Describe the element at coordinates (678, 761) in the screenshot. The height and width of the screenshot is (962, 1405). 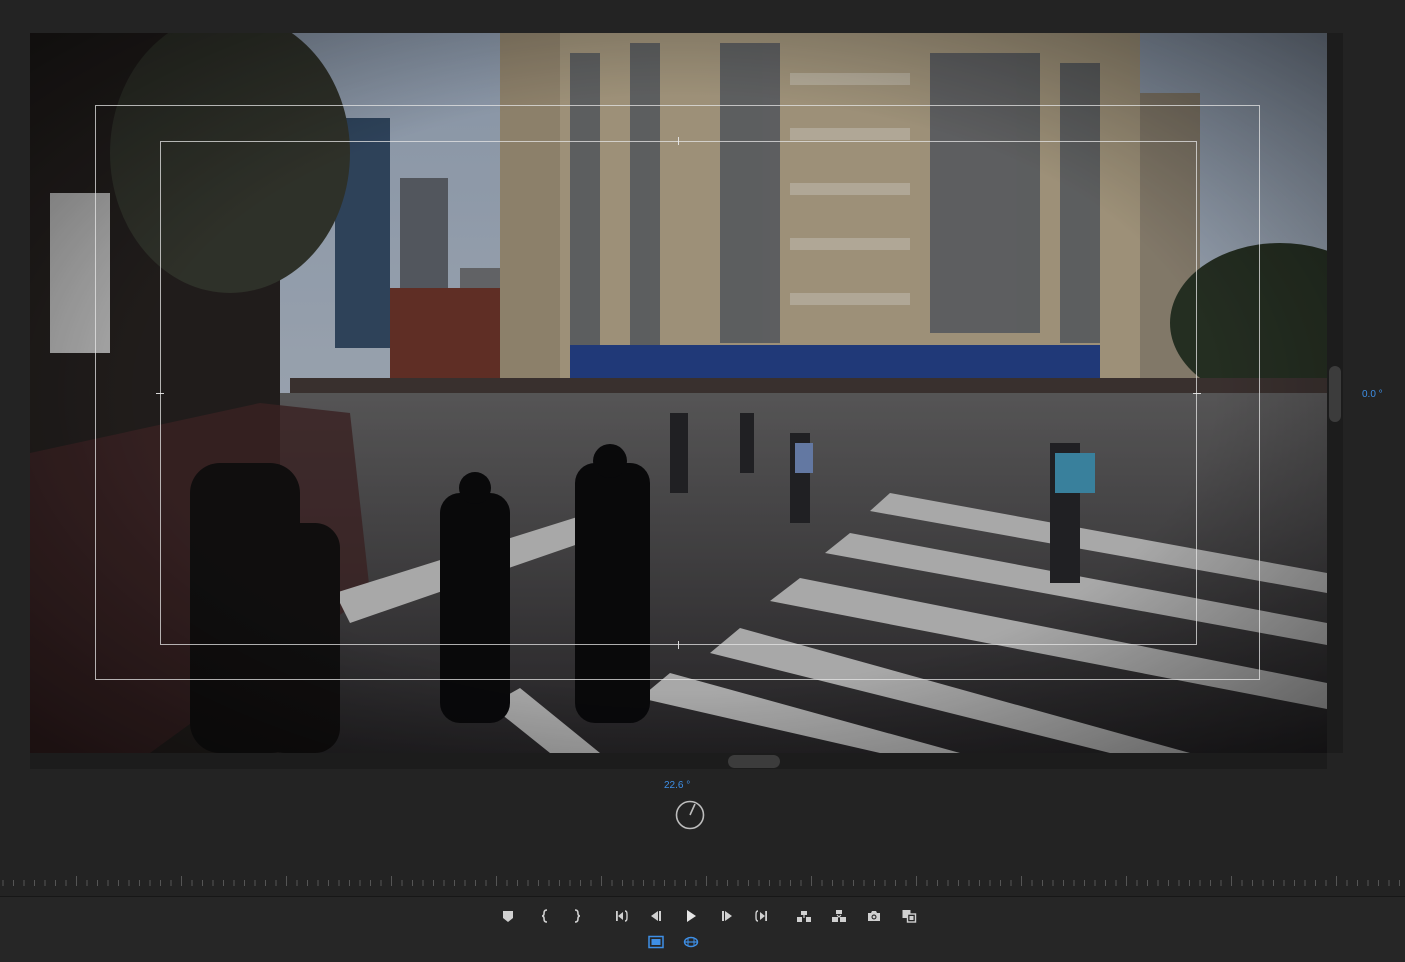
I see `tilt-scrollbar-track` at that location.